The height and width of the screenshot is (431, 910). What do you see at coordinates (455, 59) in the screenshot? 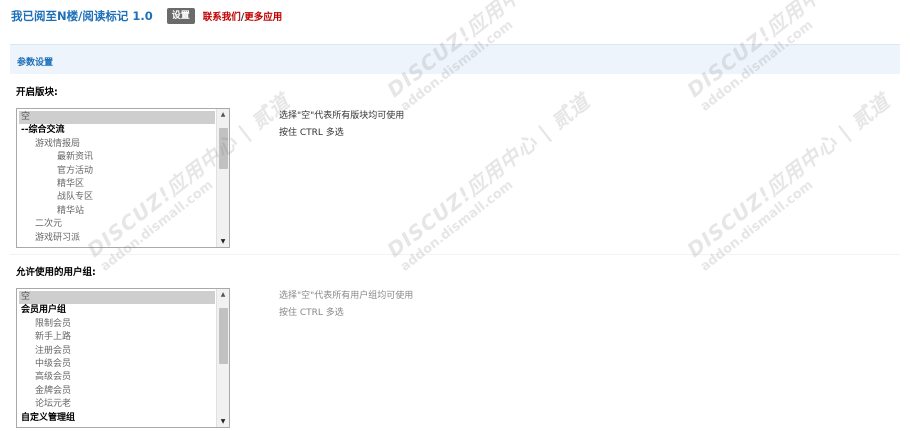
I see `section-header: 参数设置` at bounding box center [455, 59].